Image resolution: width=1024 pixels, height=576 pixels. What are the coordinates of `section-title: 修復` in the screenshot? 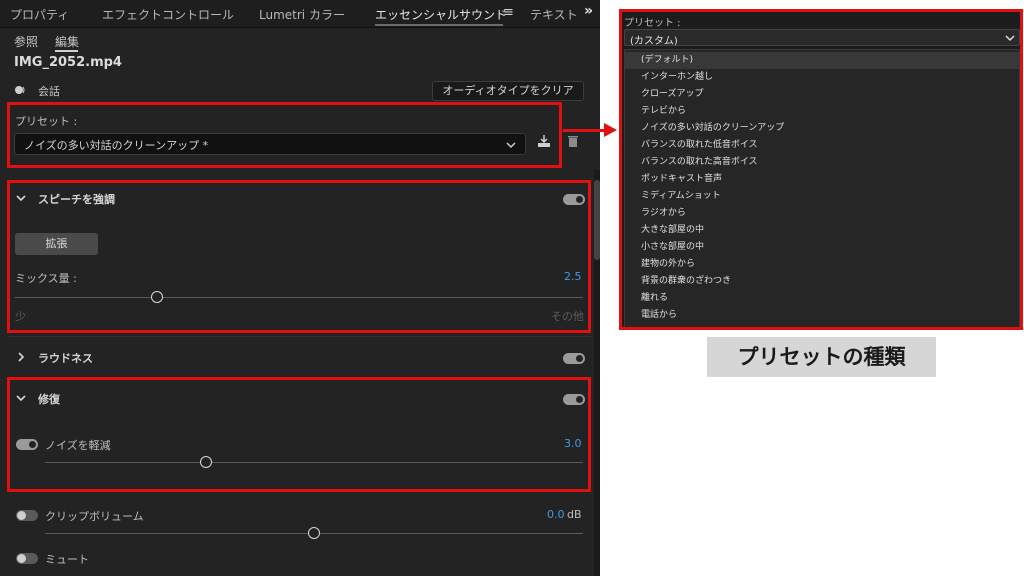 It's located at (49, 399).